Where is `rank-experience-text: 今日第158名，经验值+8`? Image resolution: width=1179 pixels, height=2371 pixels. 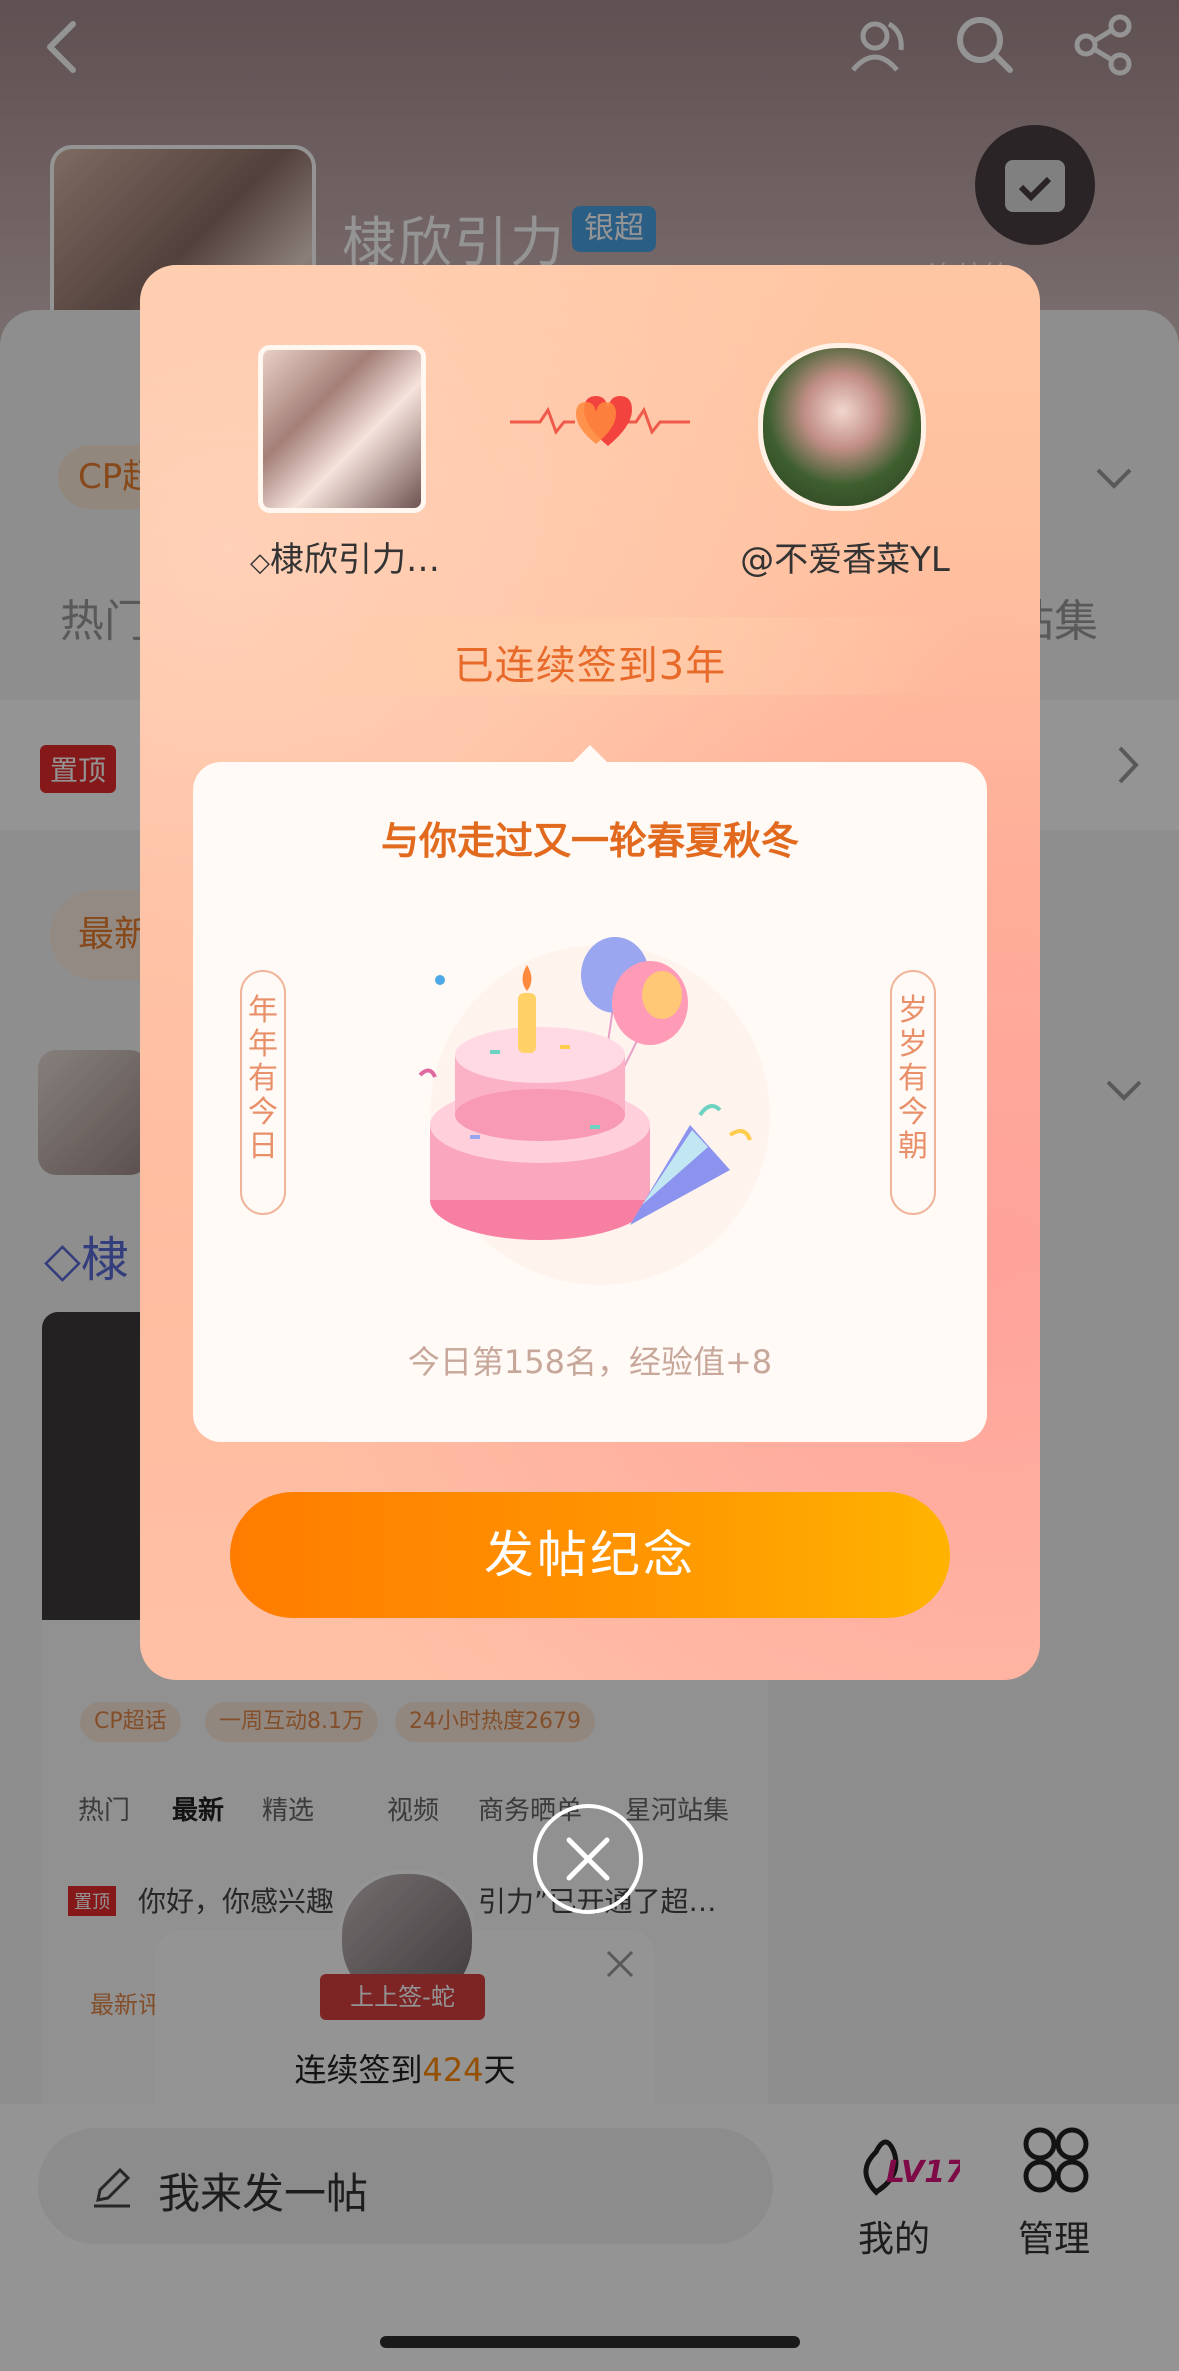
rank-experience-text: 今日第158名，经验值+8 is located at coordinates (590, 1362).